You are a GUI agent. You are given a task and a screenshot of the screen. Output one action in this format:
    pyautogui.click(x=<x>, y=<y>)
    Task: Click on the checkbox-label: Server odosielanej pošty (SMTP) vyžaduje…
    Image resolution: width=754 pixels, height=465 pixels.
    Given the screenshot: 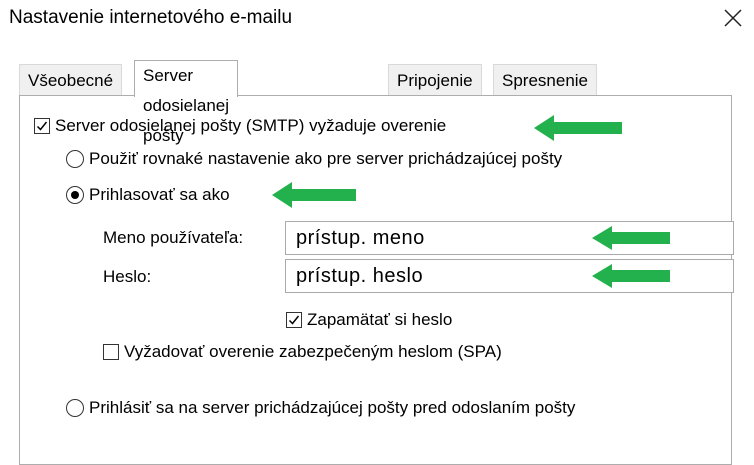 What is the action you would take?
    pyautogui.click(x=251, y=125)
    